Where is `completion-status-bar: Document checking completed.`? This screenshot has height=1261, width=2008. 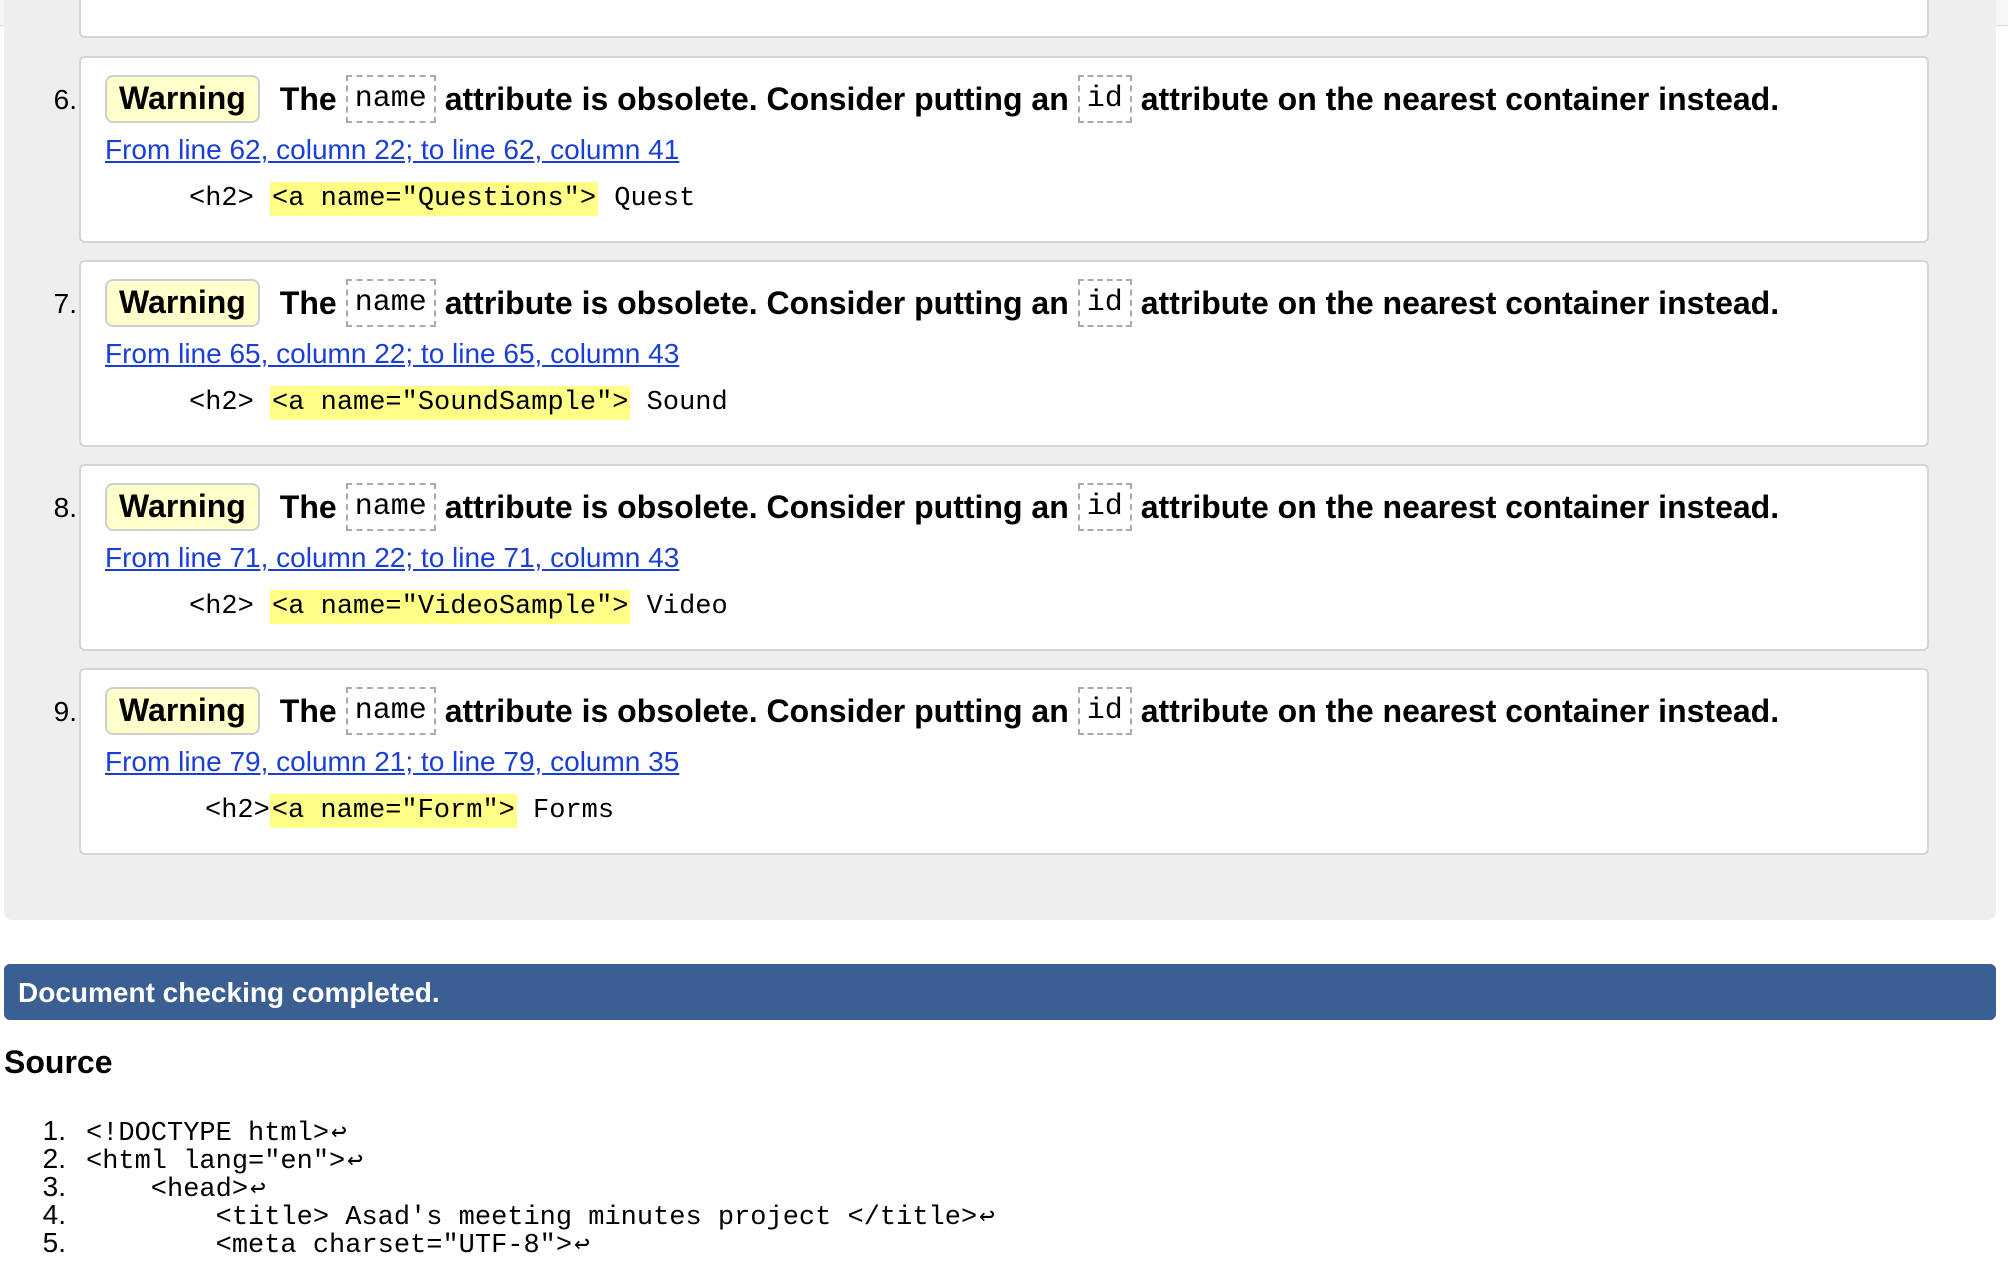 completion-status-bar: Document checking completed. is located at coordinates (1000, 992).